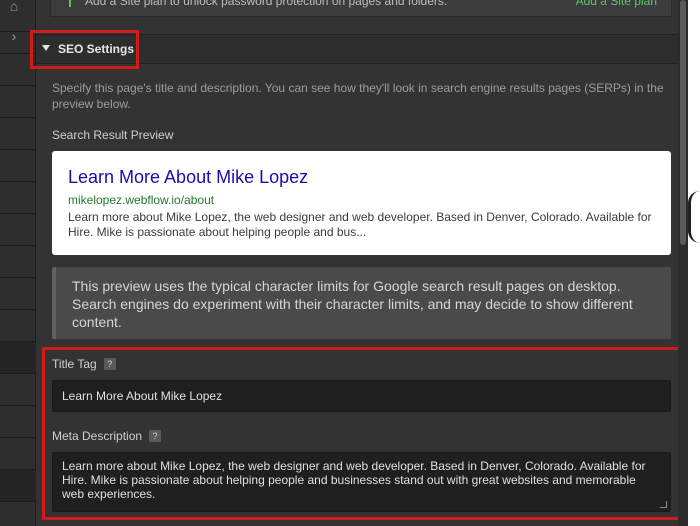  I want to click on serp-preview-title: Learn More About Mike Lopez, so click(188, 177).